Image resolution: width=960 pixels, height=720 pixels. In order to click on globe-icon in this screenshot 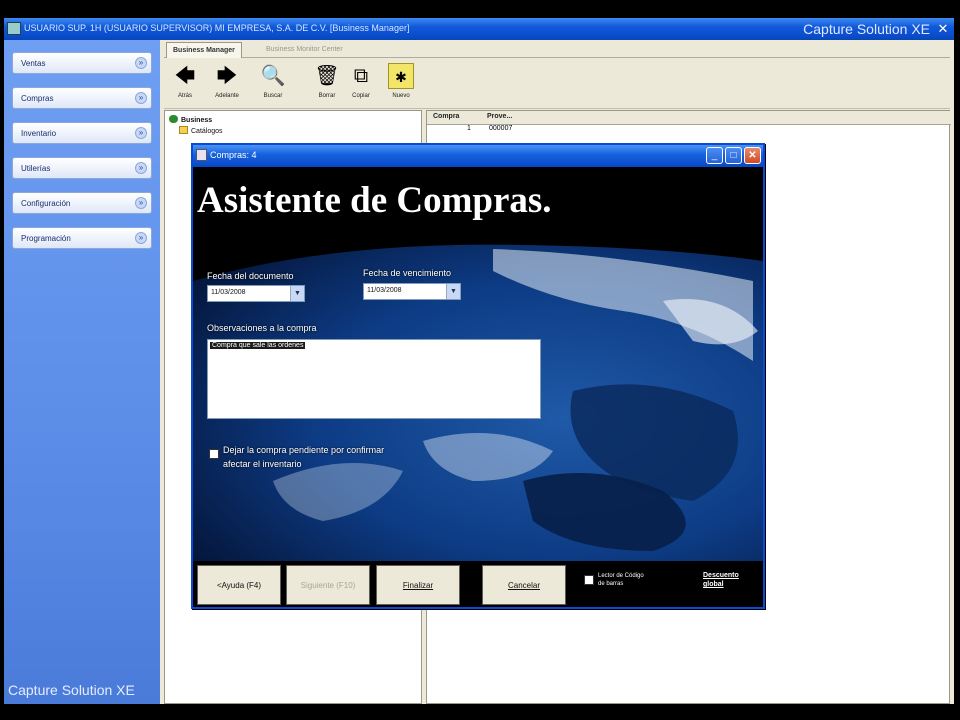, I will do `click(173, 119)`.